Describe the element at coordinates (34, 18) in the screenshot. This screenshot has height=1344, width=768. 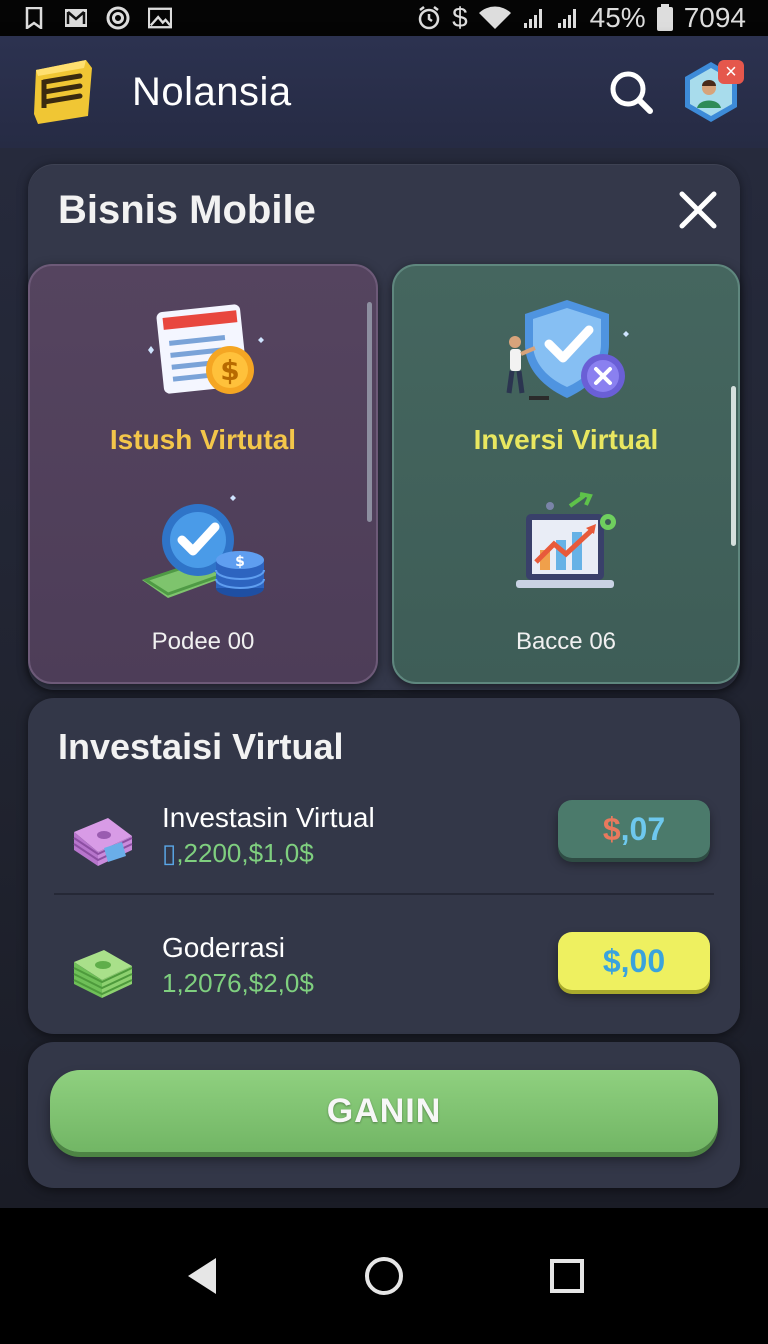
I see `bookmark-icon` at that location.